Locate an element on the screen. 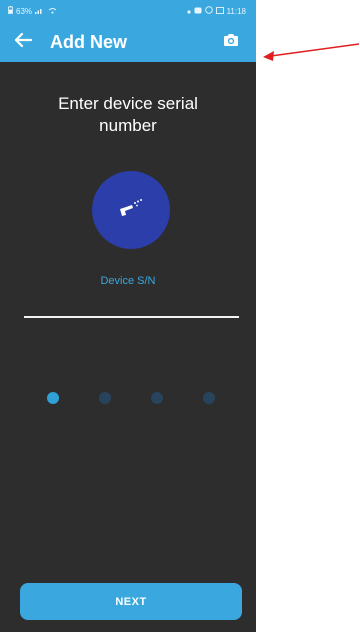  signal-icon is located at coordinates (40, 11).